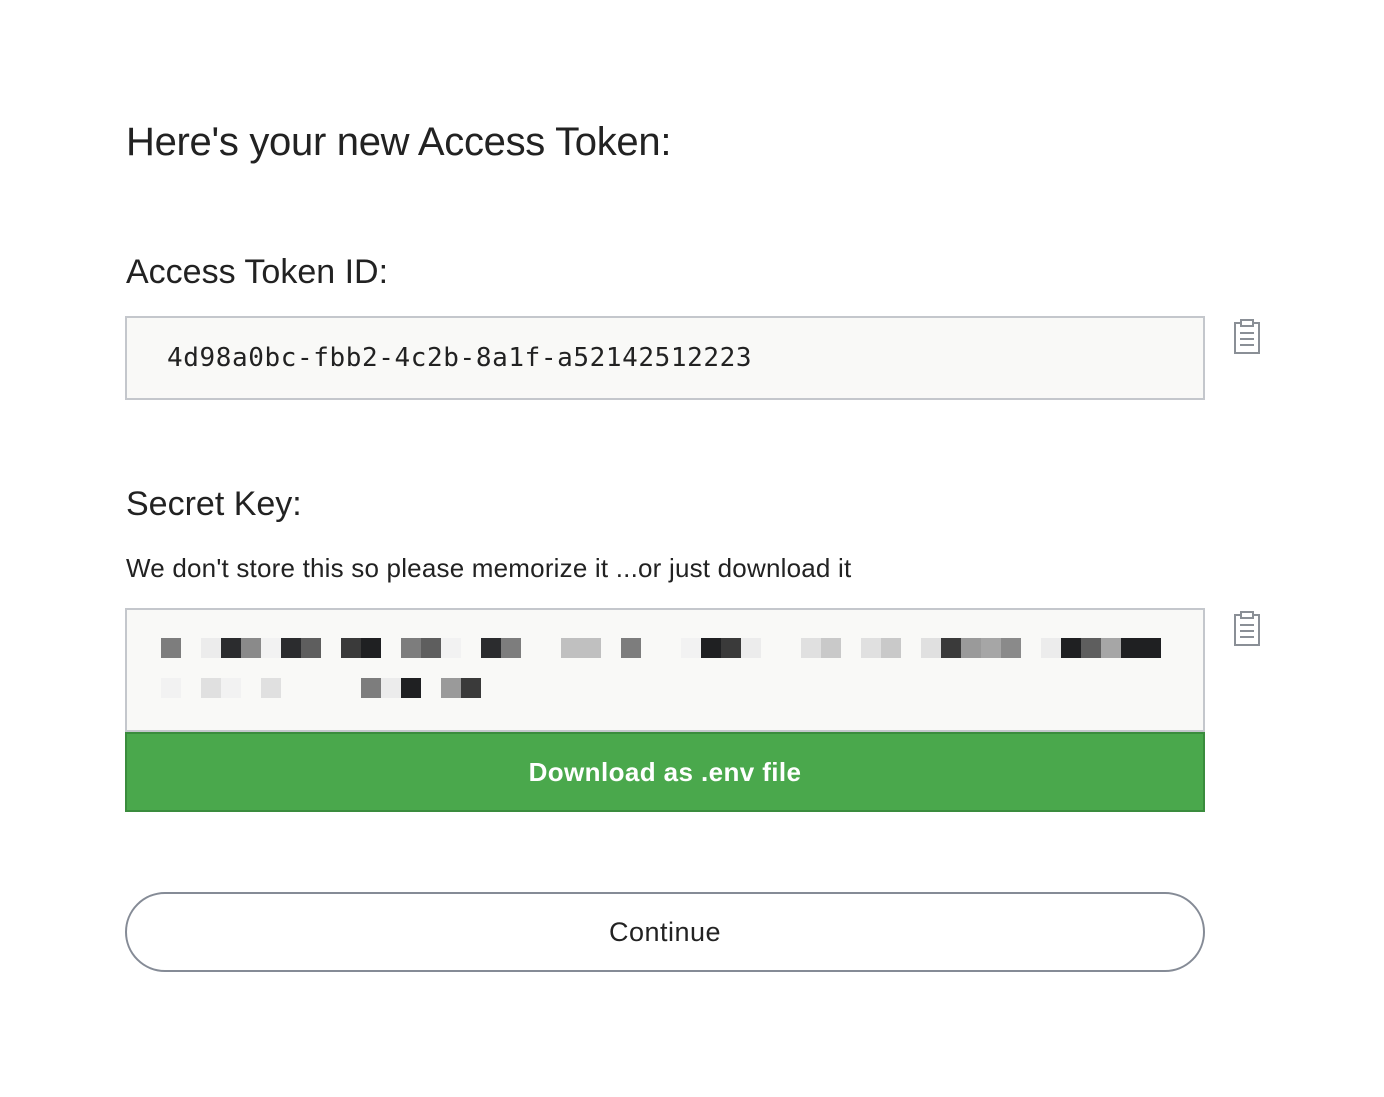 The height and width of the screenshot is (1097, 1384). What do you see at coordinates (459, 358) in the screenshot?
I see `access-token-id-value: 4d98a0bc-fbb2-4c2b-8a1f-a52142512223` at bounding box center [459, 358].